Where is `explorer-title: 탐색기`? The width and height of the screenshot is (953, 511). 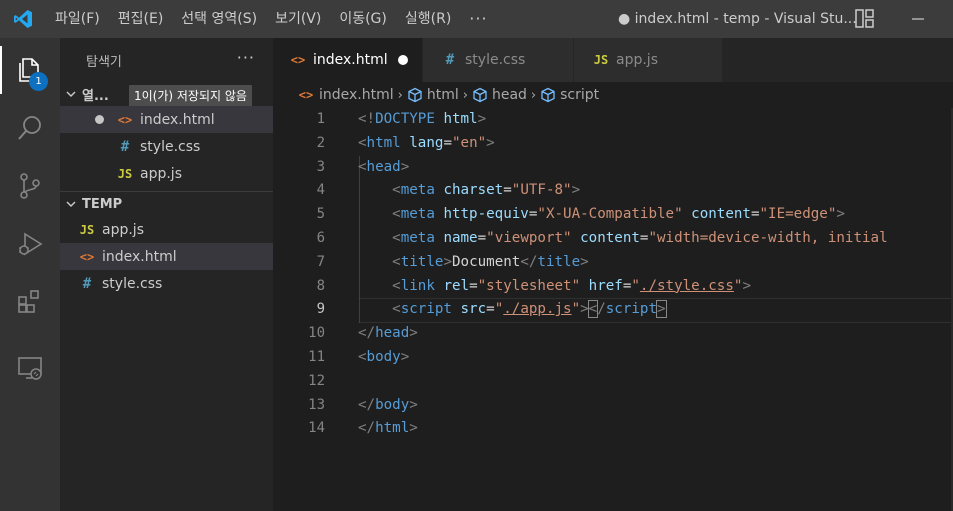
explorer-title: 탐색기 is located at coordinates (104, 62).